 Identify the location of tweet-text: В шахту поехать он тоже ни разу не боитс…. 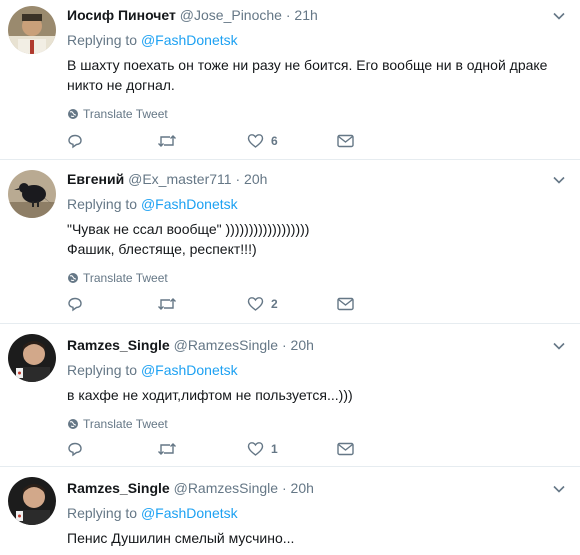
(323, 75).